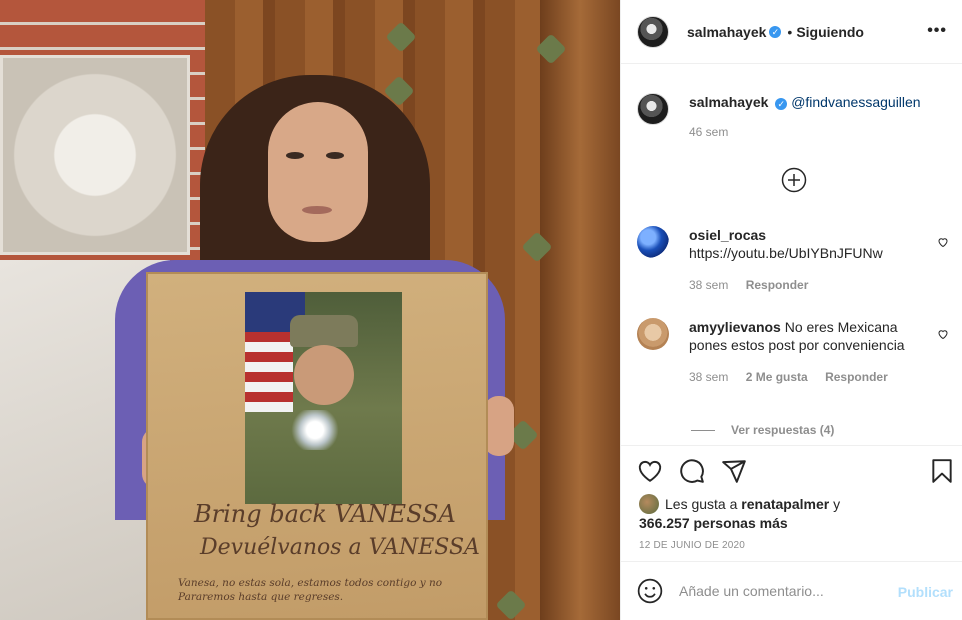 Image resolution: width=962 pixels, height=620 pixels. What do you see at coordinates (837, 504) in the screenshot?
I see `likes-connector: y` at bounding box center [837, 504].